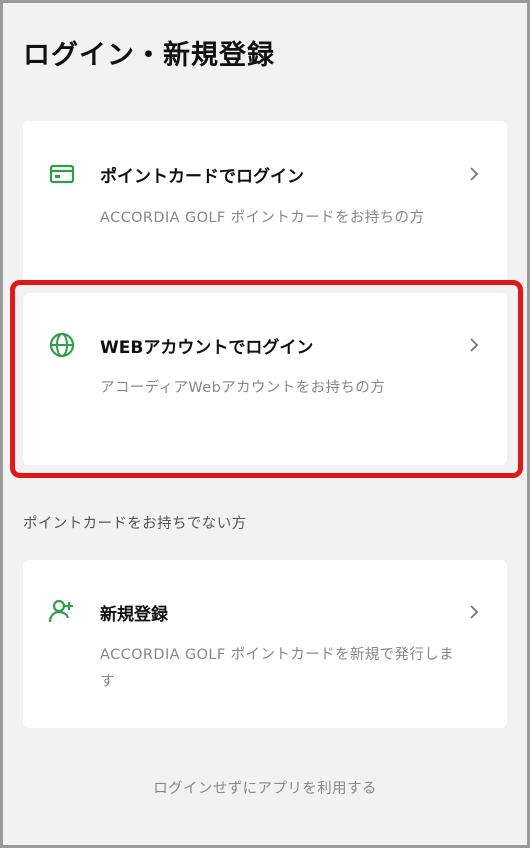  What do you see at coordinates (62, 174) in the screenshot?
I see `card-icon` at bounding box center [62, 174].